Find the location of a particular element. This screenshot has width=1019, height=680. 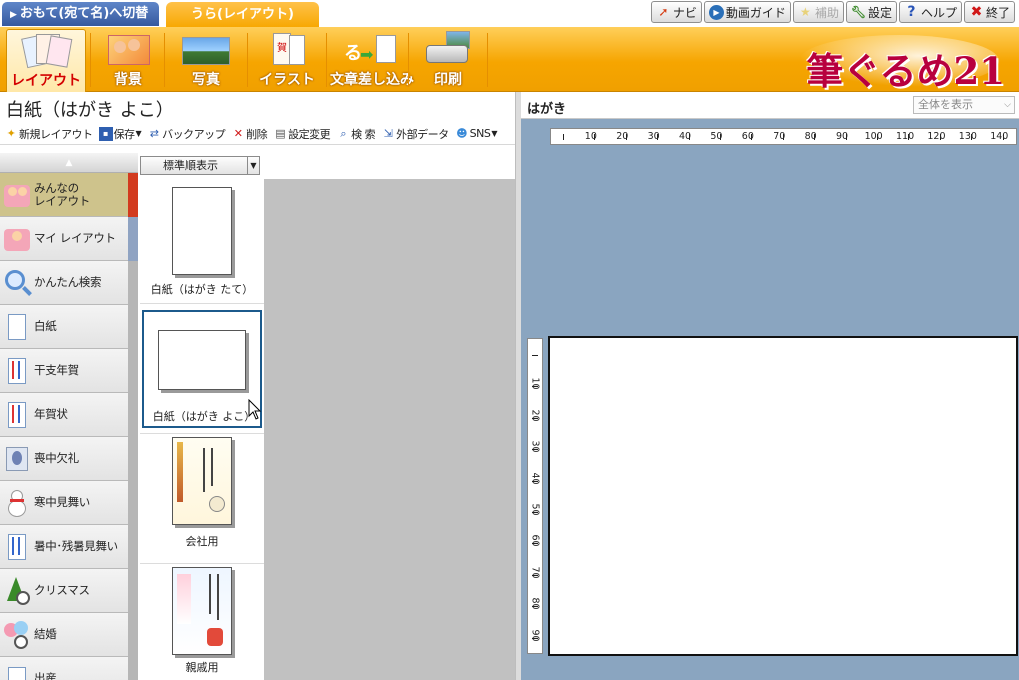

thumbnail-company: 会社用 is located at coordinates (202, 497).